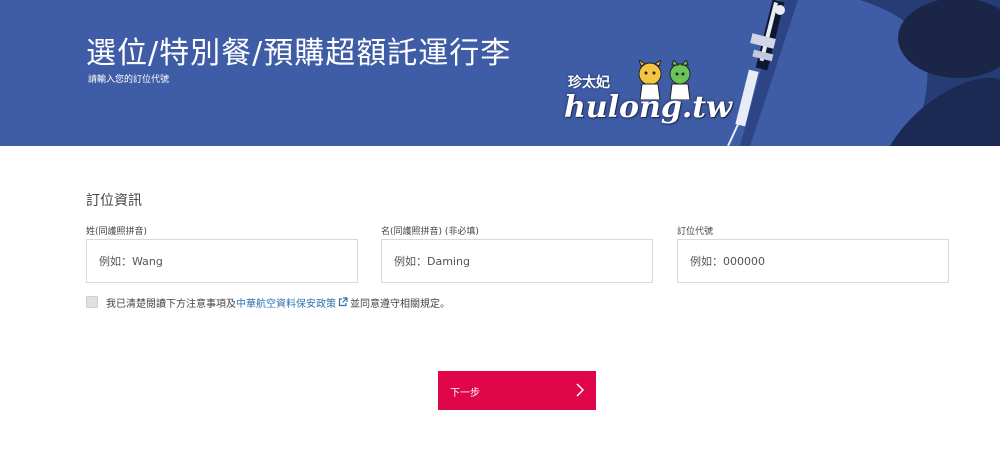 The image size is (1000, 460). I want to click on next-step-button: 下一步, so click(517, 390).